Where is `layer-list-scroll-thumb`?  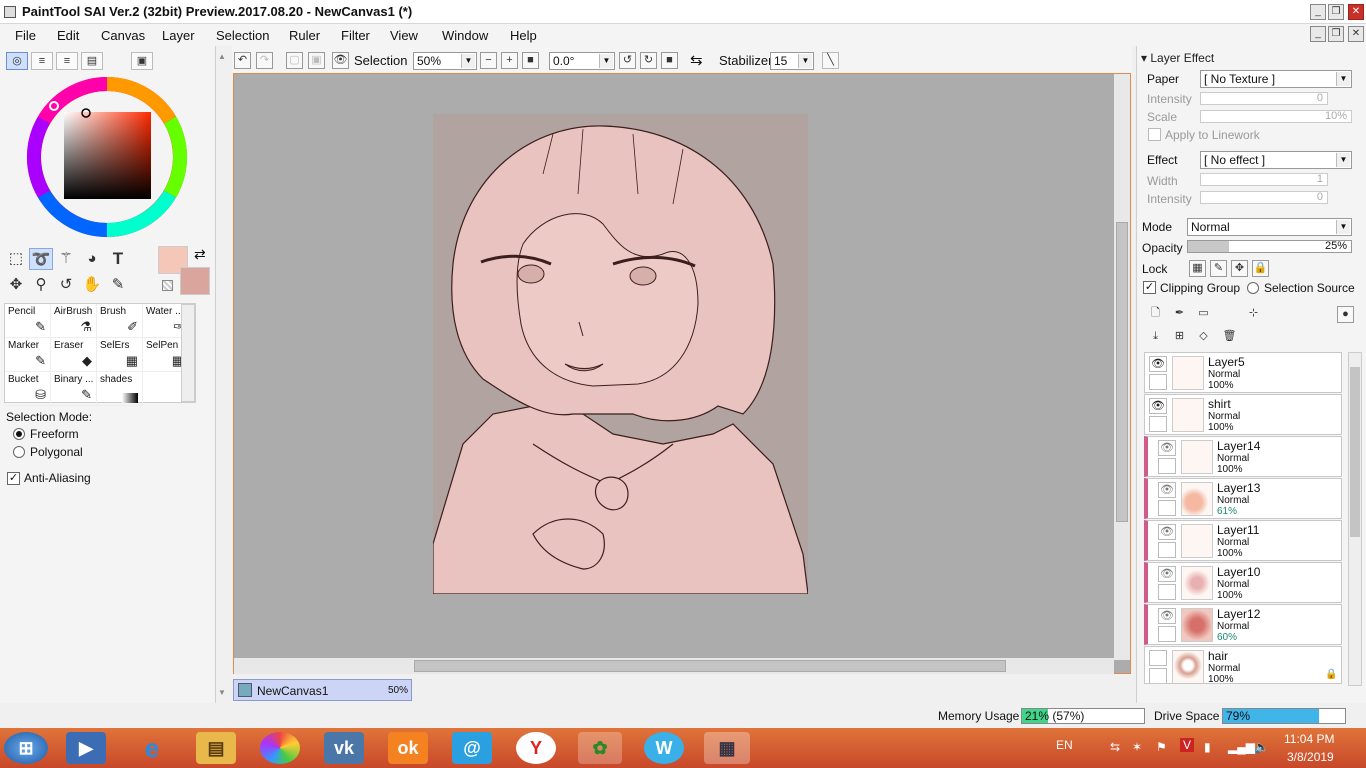 layer-list-scroll-thumb is located at coordinates (1355, 452).